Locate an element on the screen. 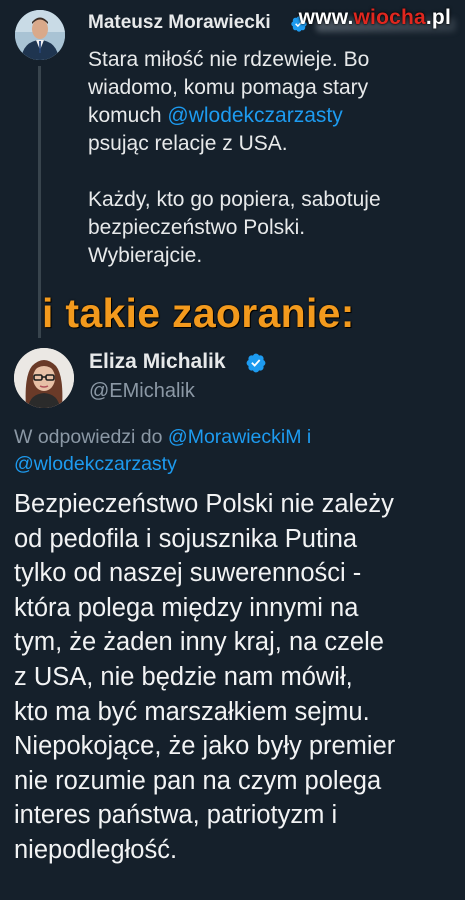 The height and width of the screenshot is (900, 465). mention-link: @MorawieckiM is located at coordinates (235, 437).